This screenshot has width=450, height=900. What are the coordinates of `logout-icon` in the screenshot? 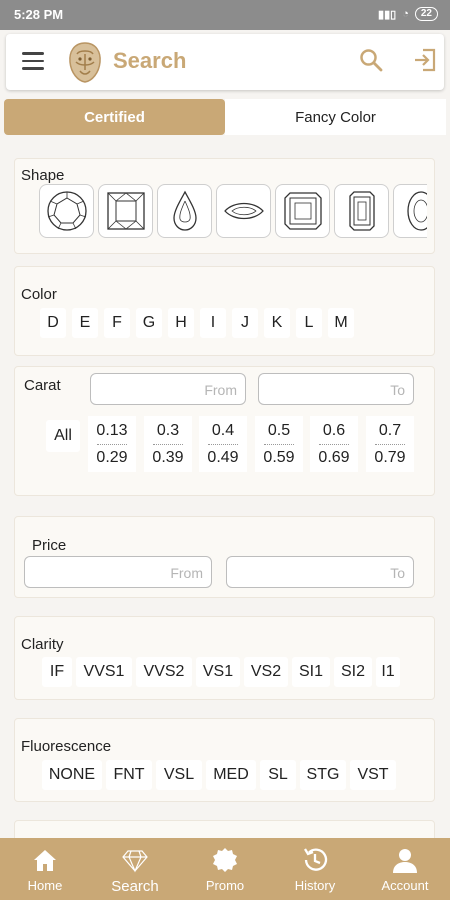 It's located at (425, 60).